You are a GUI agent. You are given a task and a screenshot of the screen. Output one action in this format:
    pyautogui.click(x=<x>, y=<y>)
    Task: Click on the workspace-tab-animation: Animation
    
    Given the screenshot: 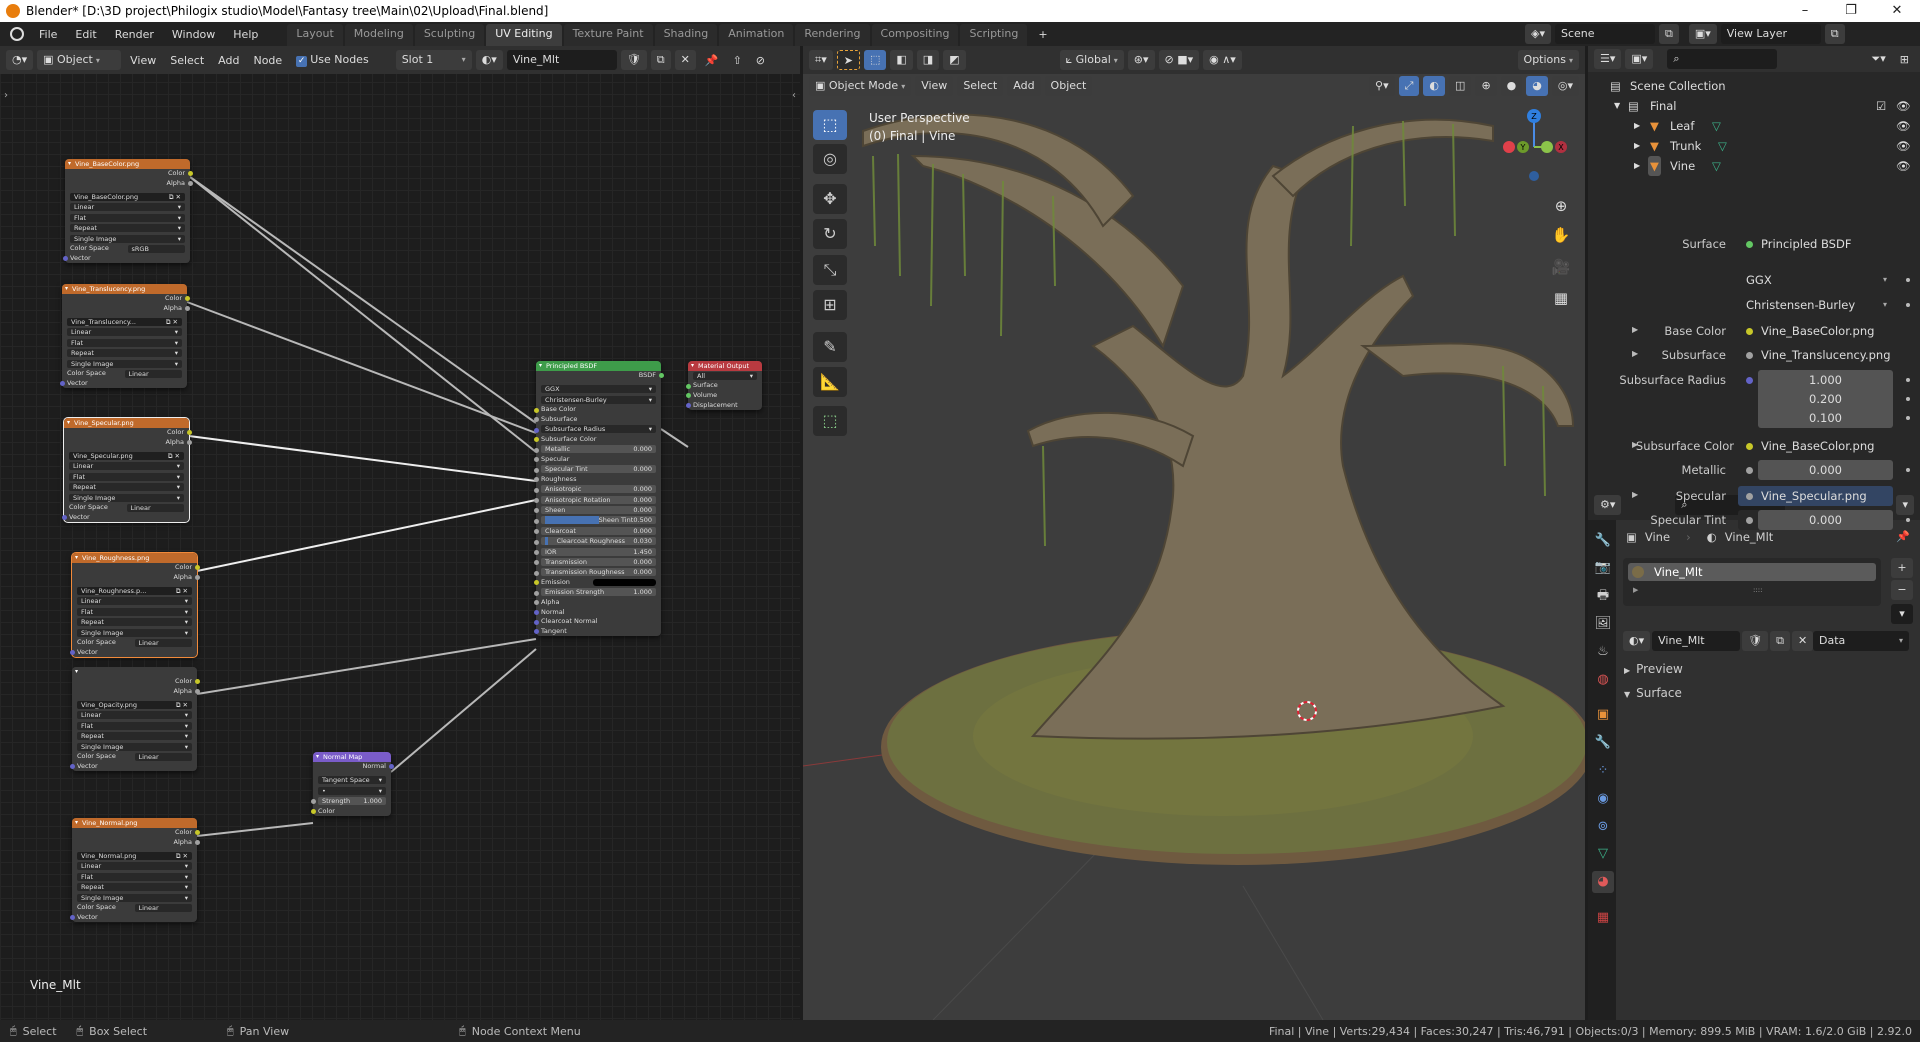 What is the action you would take?
    pyautogui.click(x=756, y=35)
    